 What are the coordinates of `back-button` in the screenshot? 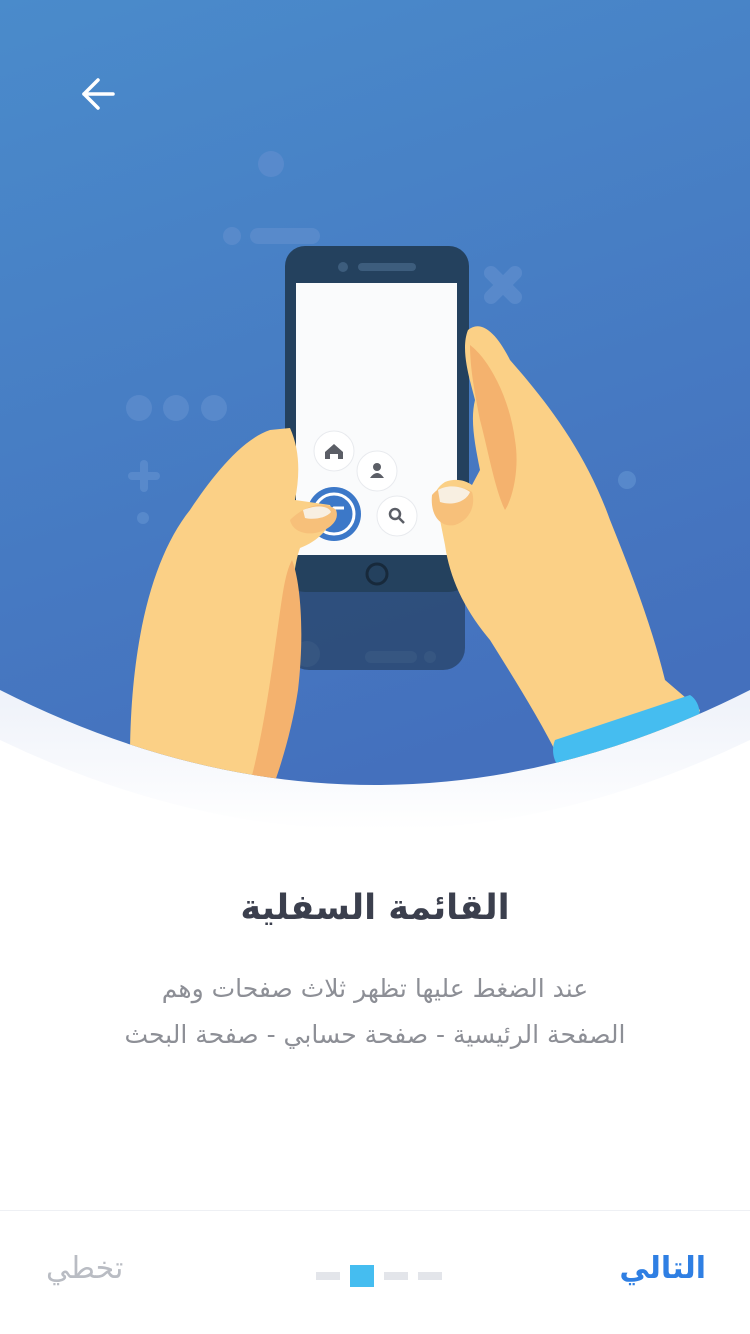 It's located at (98, 94).